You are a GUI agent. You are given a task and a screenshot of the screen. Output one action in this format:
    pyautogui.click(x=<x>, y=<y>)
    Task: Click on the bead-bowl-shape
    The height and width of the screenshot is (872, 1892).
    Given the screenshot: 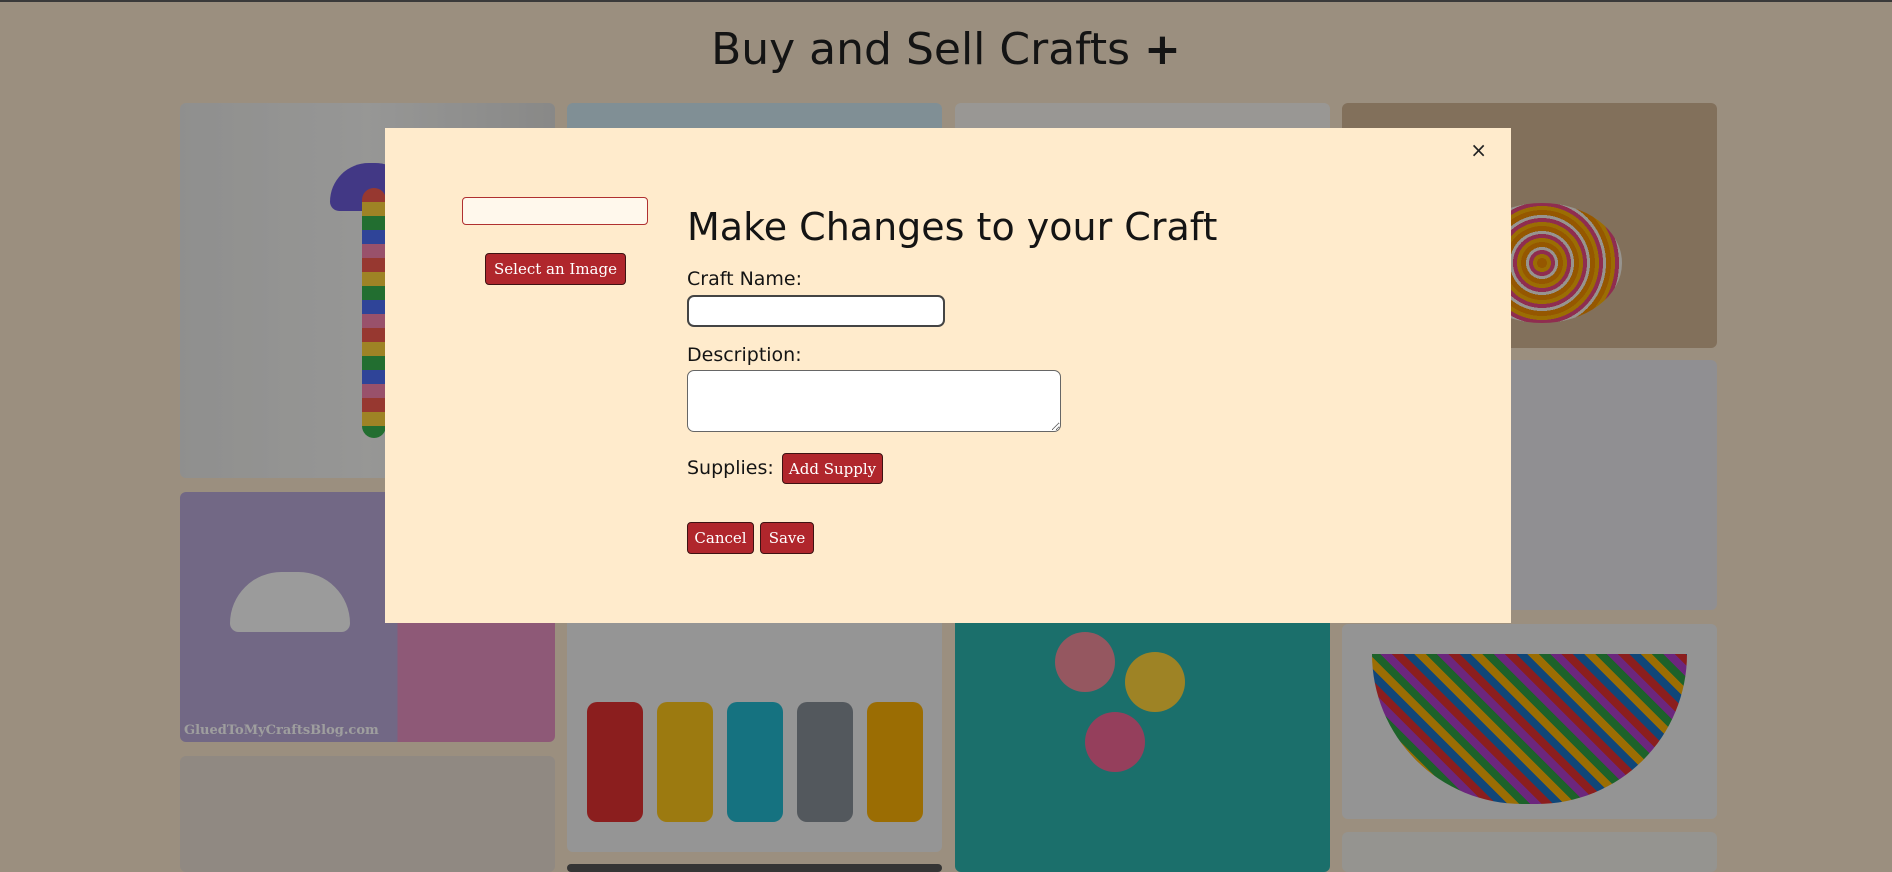 What is the action you would take?
    pyautogui.click(x=1529, y=729)
    